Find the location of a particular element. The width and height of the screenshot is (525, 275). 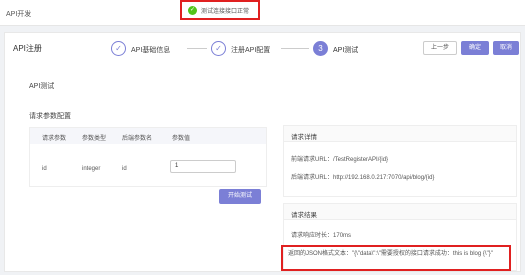

top-bar: API开发 is located at coordinates (262, 13).